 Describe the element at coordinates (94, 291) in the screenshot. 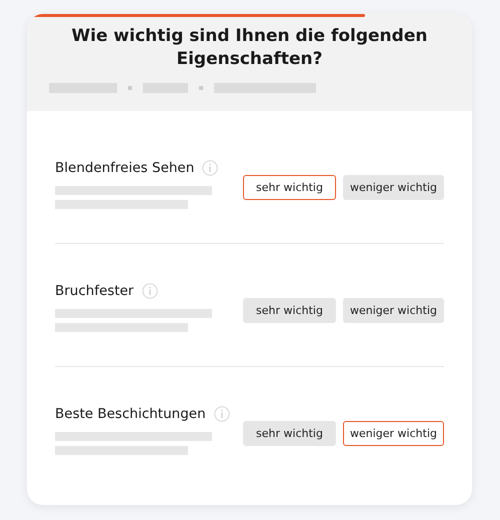

I see `feature-label: Bruchfester` at that location.